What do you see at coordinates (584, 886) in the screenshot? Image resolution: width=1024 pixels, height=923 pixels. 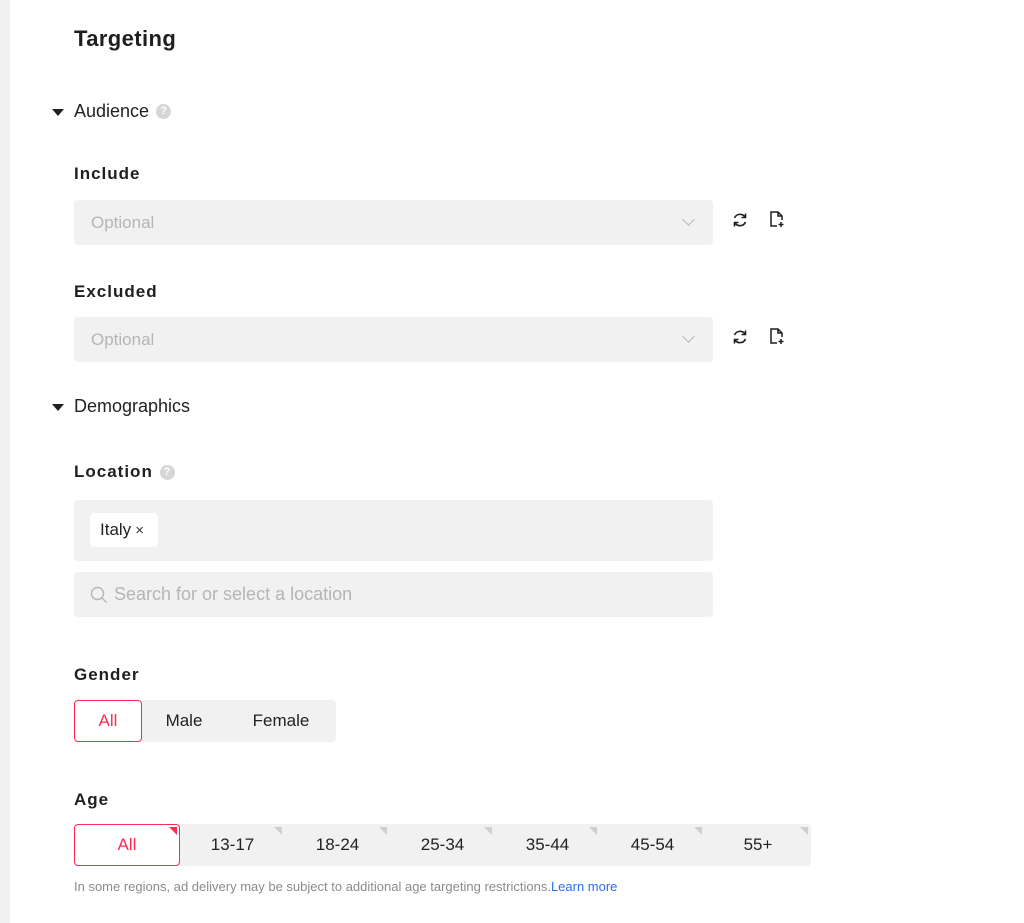 I see `learn-more-link: Learn more` at bounding box center [584, 886].